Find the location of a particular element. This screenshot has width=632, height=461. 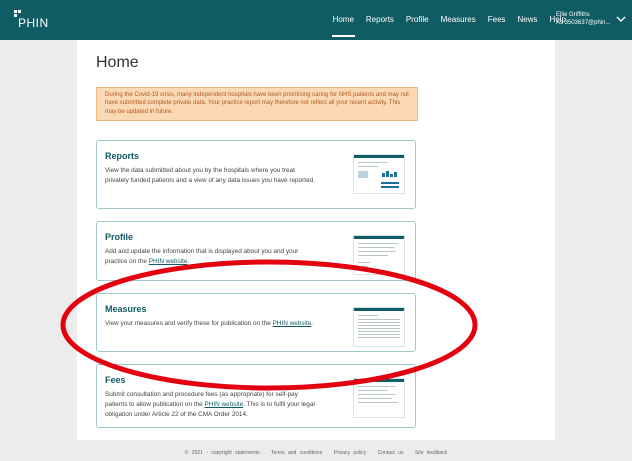

reports-card-title: Reports is located at coordinates (122, 156).